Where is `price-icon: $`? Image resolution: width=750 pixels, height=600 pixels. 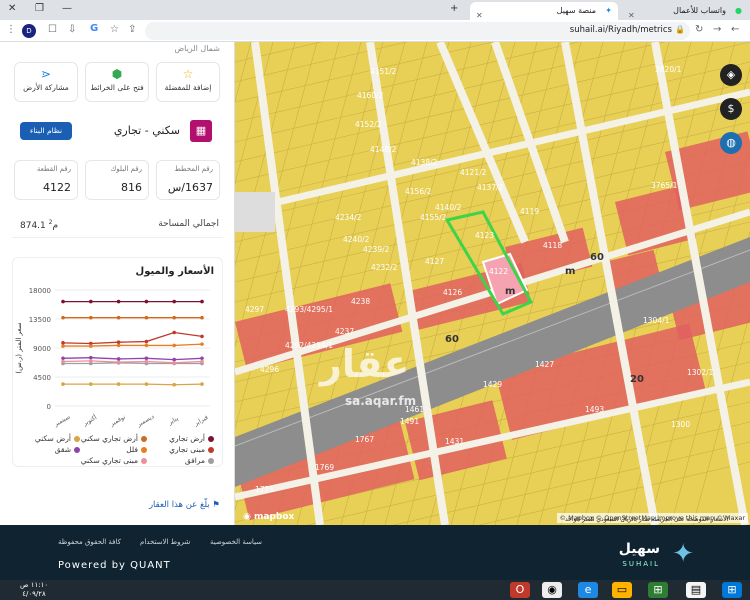 price-icon: $ is located at coordinates (731, 109).